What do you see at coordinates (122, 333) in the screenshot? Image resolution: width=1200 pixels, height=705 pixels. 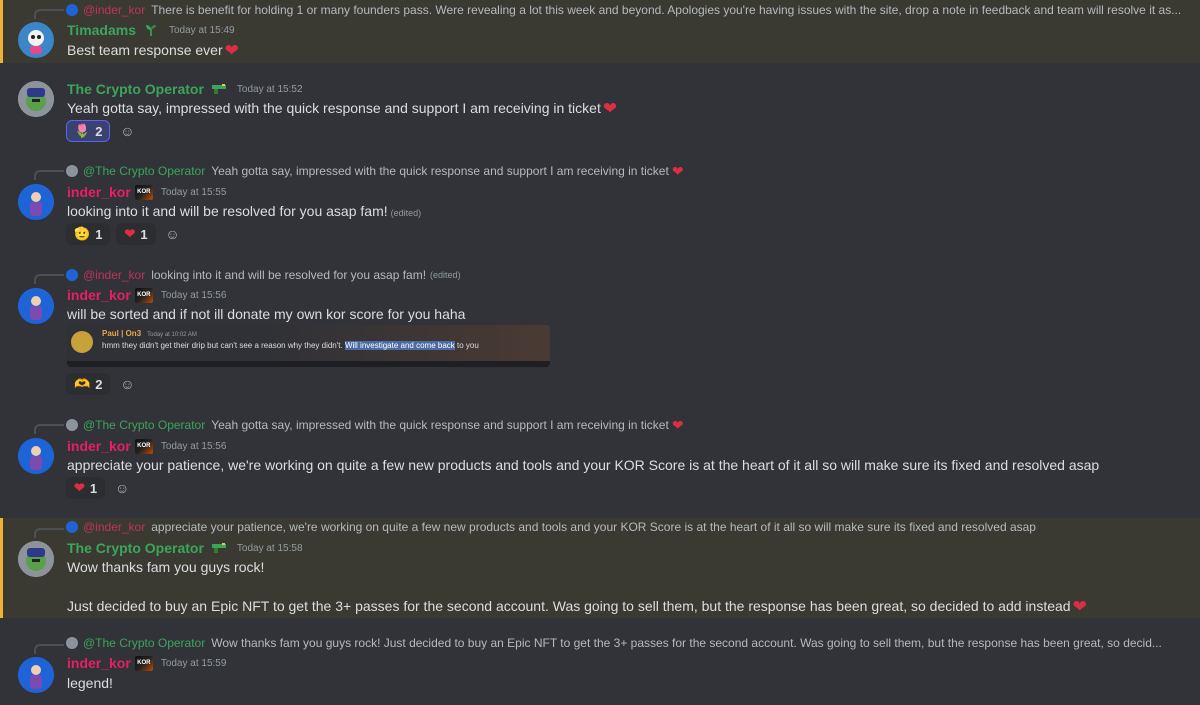 I see `embedded-author: Paul | On3` at bounding box center [122, 333].